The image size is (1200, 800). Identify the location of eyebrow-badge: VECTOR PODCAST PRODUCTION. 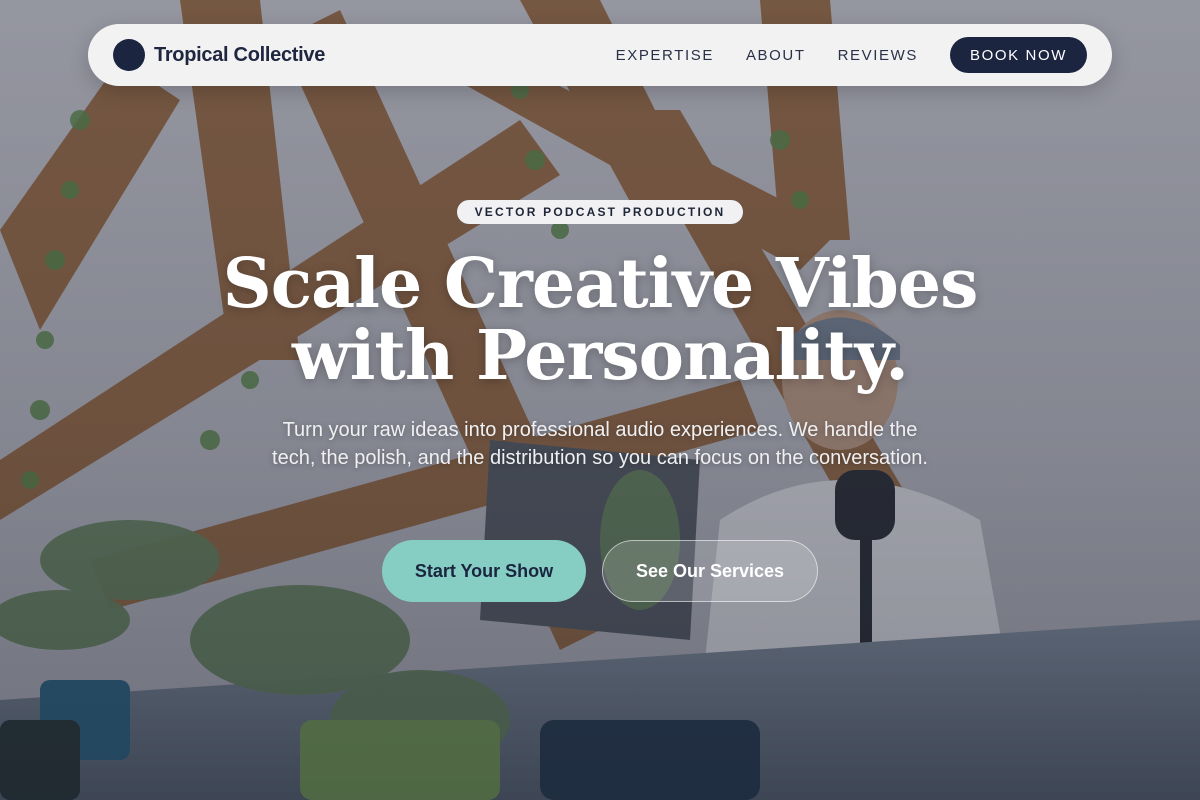
(600, 212).